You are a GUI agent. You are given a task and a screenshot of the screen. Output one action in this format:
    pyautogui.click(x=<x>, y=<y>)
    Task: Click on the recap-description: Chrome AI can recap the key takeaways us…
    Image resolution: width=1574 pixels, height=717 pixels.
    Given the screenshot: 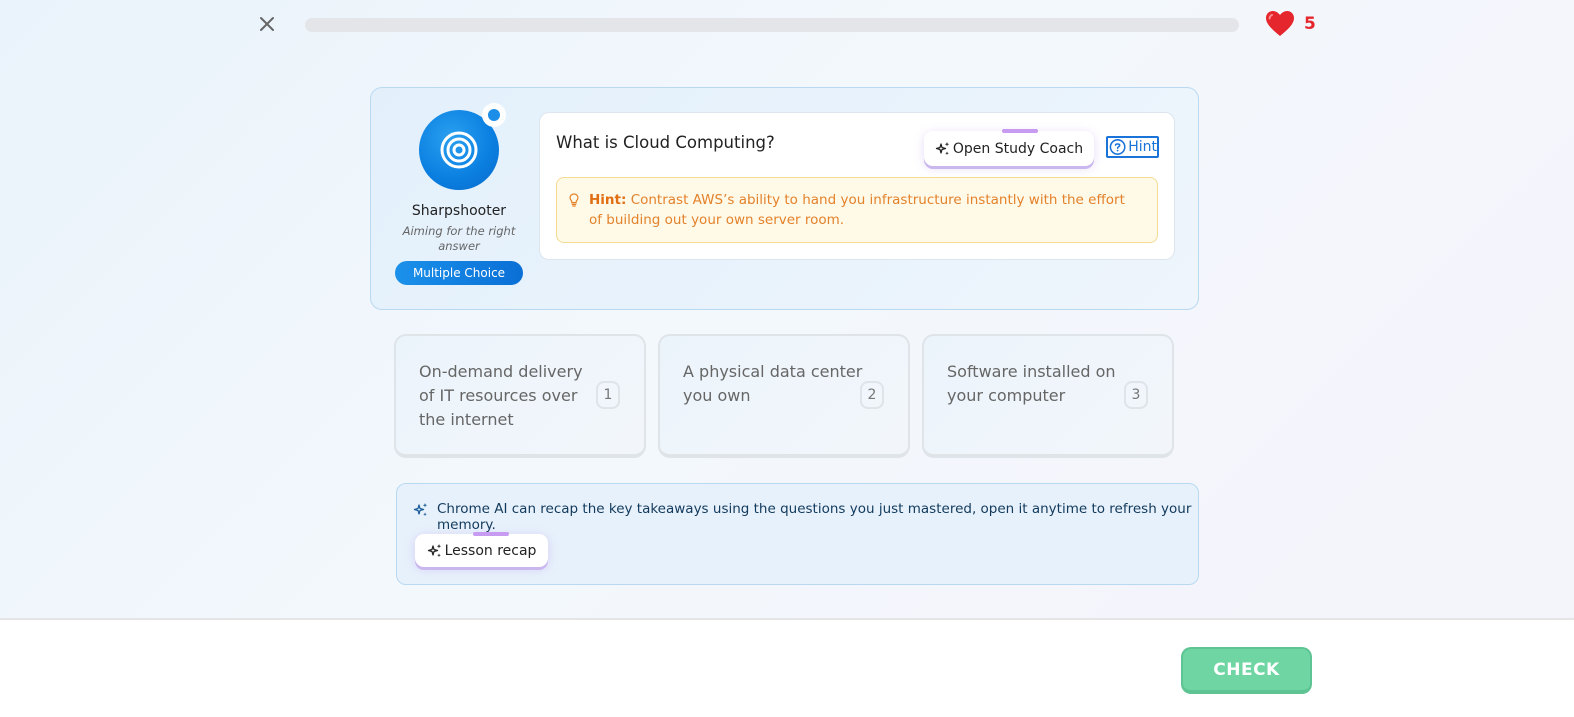 What is the action you would take?
    pyautogui.click(x=814, y=517)
    